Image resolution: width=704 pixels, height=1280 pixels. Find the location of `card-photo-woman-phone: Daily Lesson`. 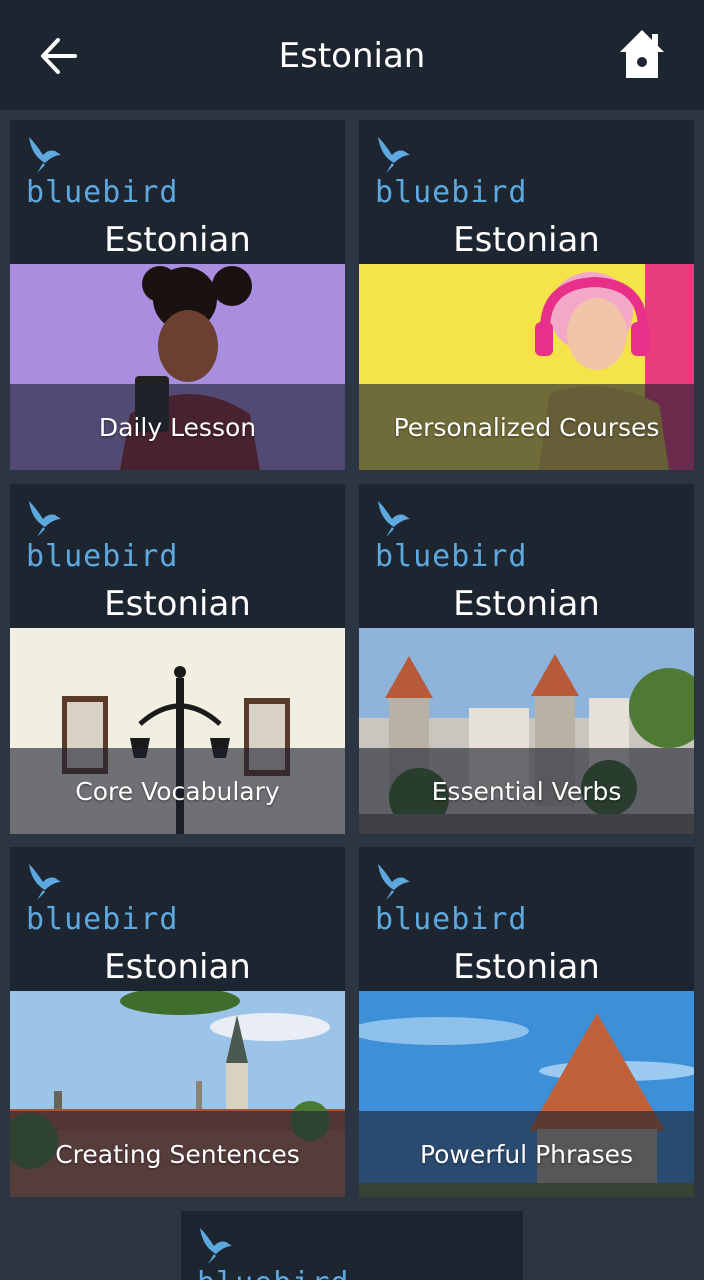

card-photo-woman-phone: Daily Lesson is located at coordinates (177, 367).